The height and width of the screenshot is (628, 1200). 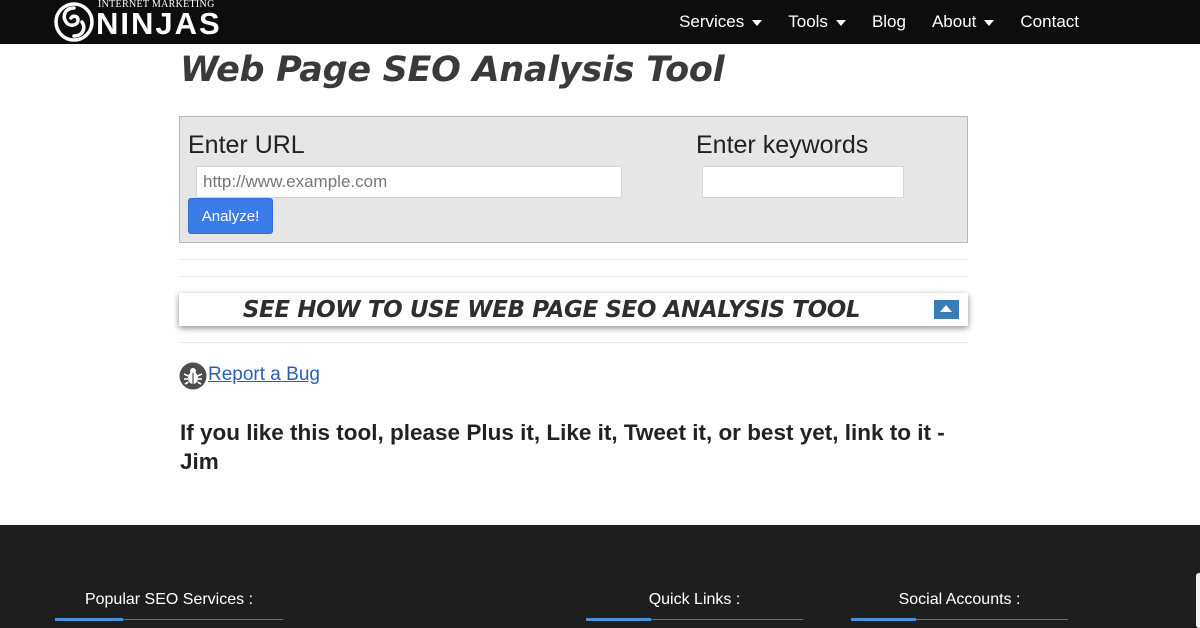 I want to click on nav-item-about: About, so click(x=963, y=22).